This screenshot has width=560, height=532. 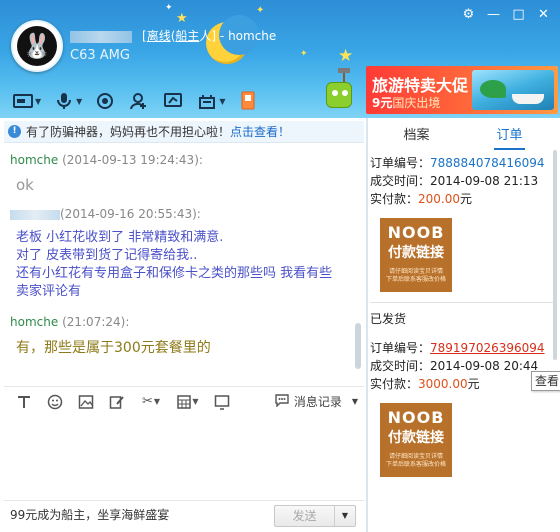 I want to click on ad-subtitle: 9元国庆出境, so click(x=406, y=103).